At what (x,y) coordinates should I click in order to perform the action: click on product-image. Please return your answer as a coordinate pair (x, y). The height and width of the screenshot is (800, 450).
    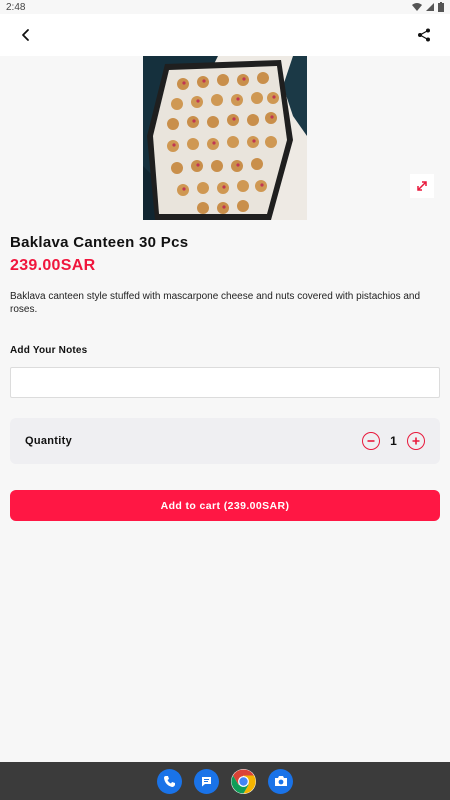
    Looking at the image, I should click on (225, 138).